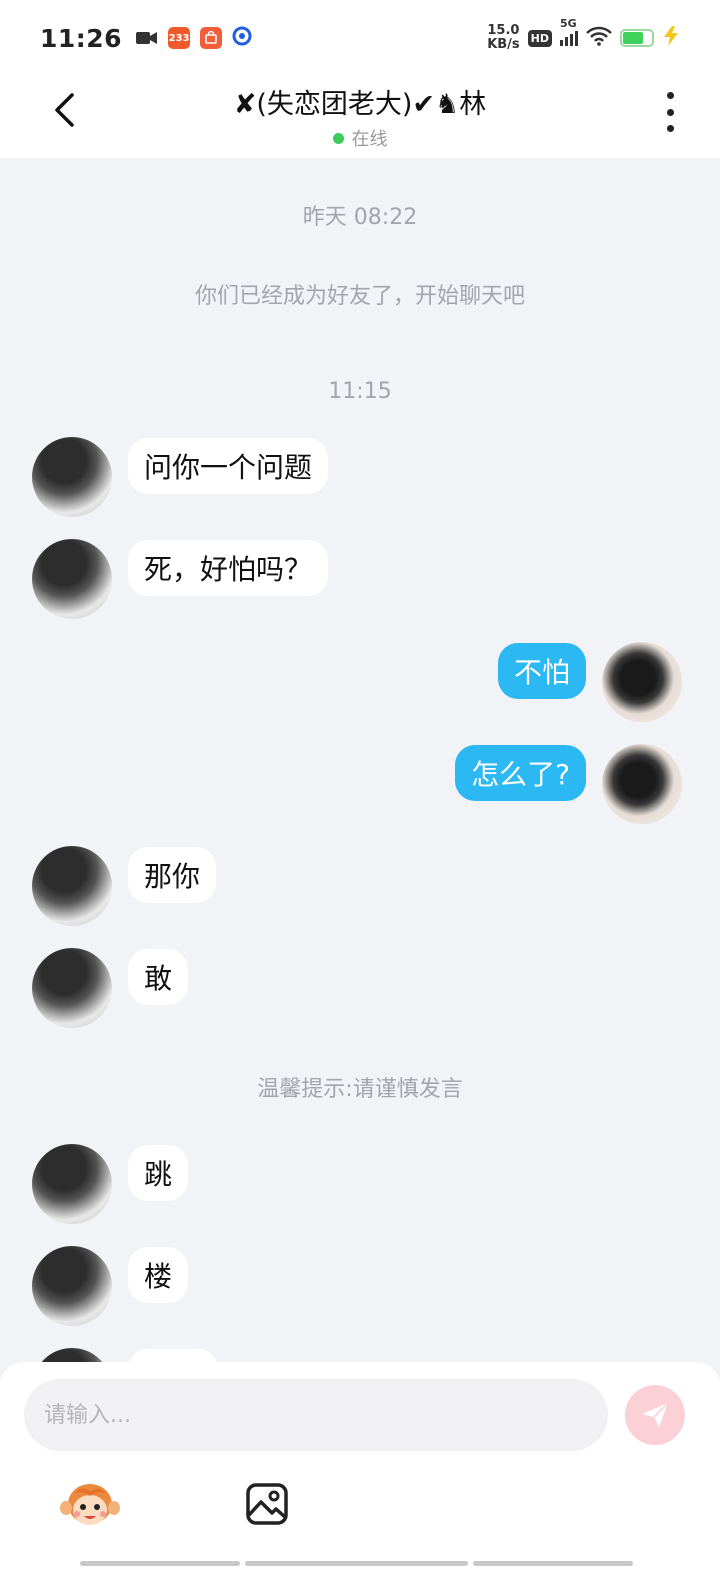  I want to click on message-bubble-sent: 不怕, so click(541, 671).